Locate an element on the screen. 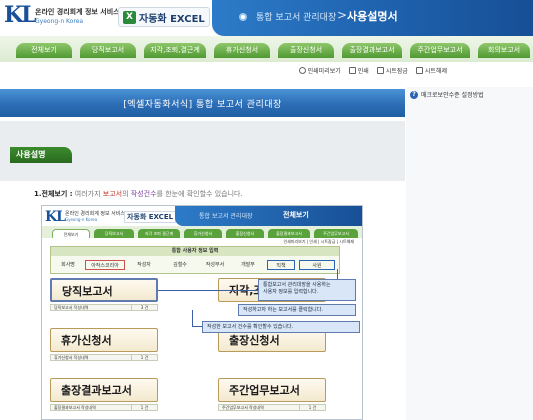 This screenshot has width=533, height=420. unlock-icon is located at coordinates (419, 70).